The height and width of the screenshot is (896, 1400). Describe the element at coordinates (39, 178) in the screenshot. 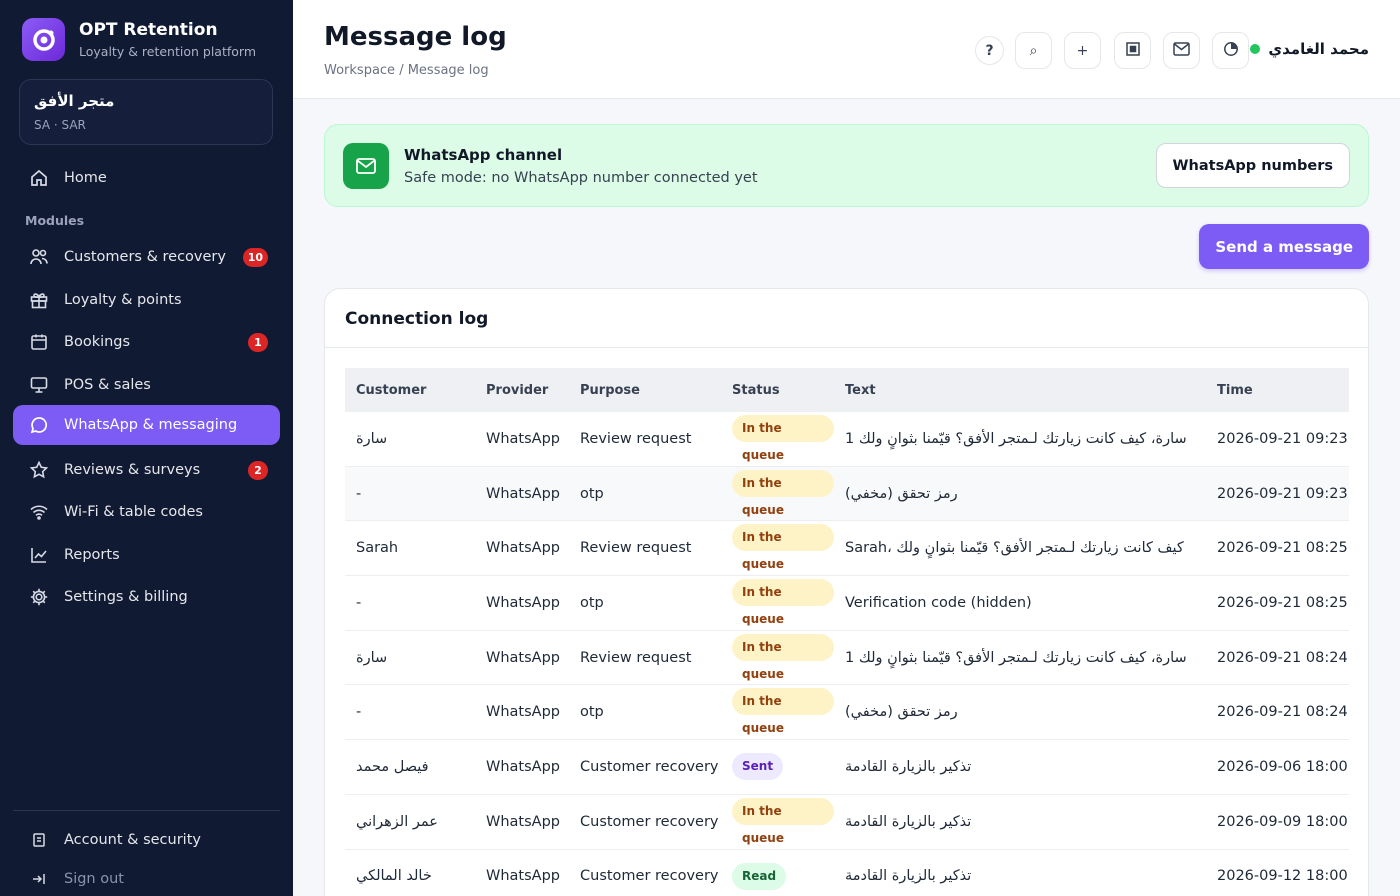

I see `home-icon` at that location.